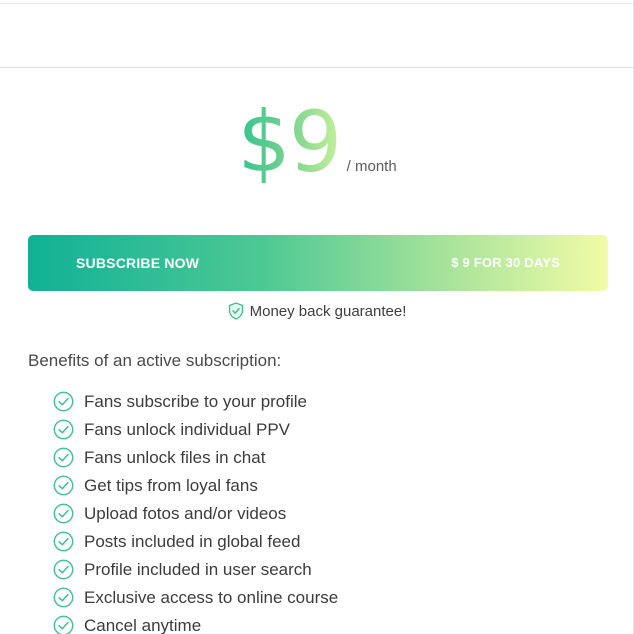 The image size is (634, 634). Describe the element at coordinates (505, 262) in the screenshot. I see `subscribe-button-price: $ 9 FOR 30 DAYS` at that location.